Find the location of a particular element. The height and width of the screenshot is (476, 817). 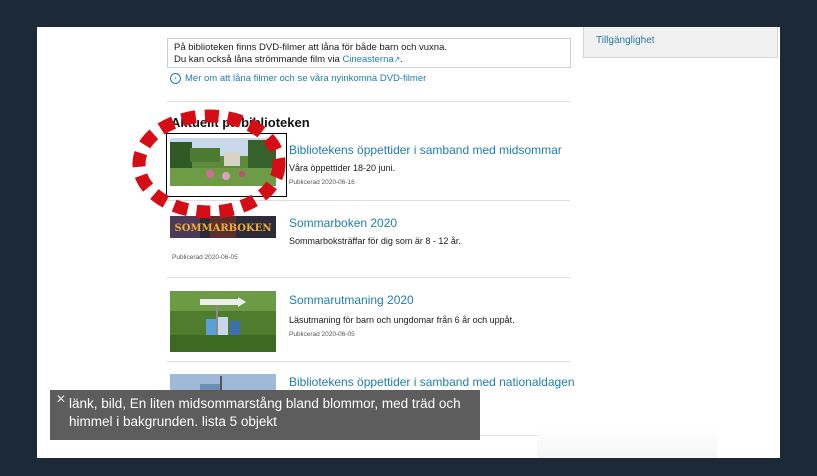

arrow-circle-icon: › is located at coordinates (175, 78).